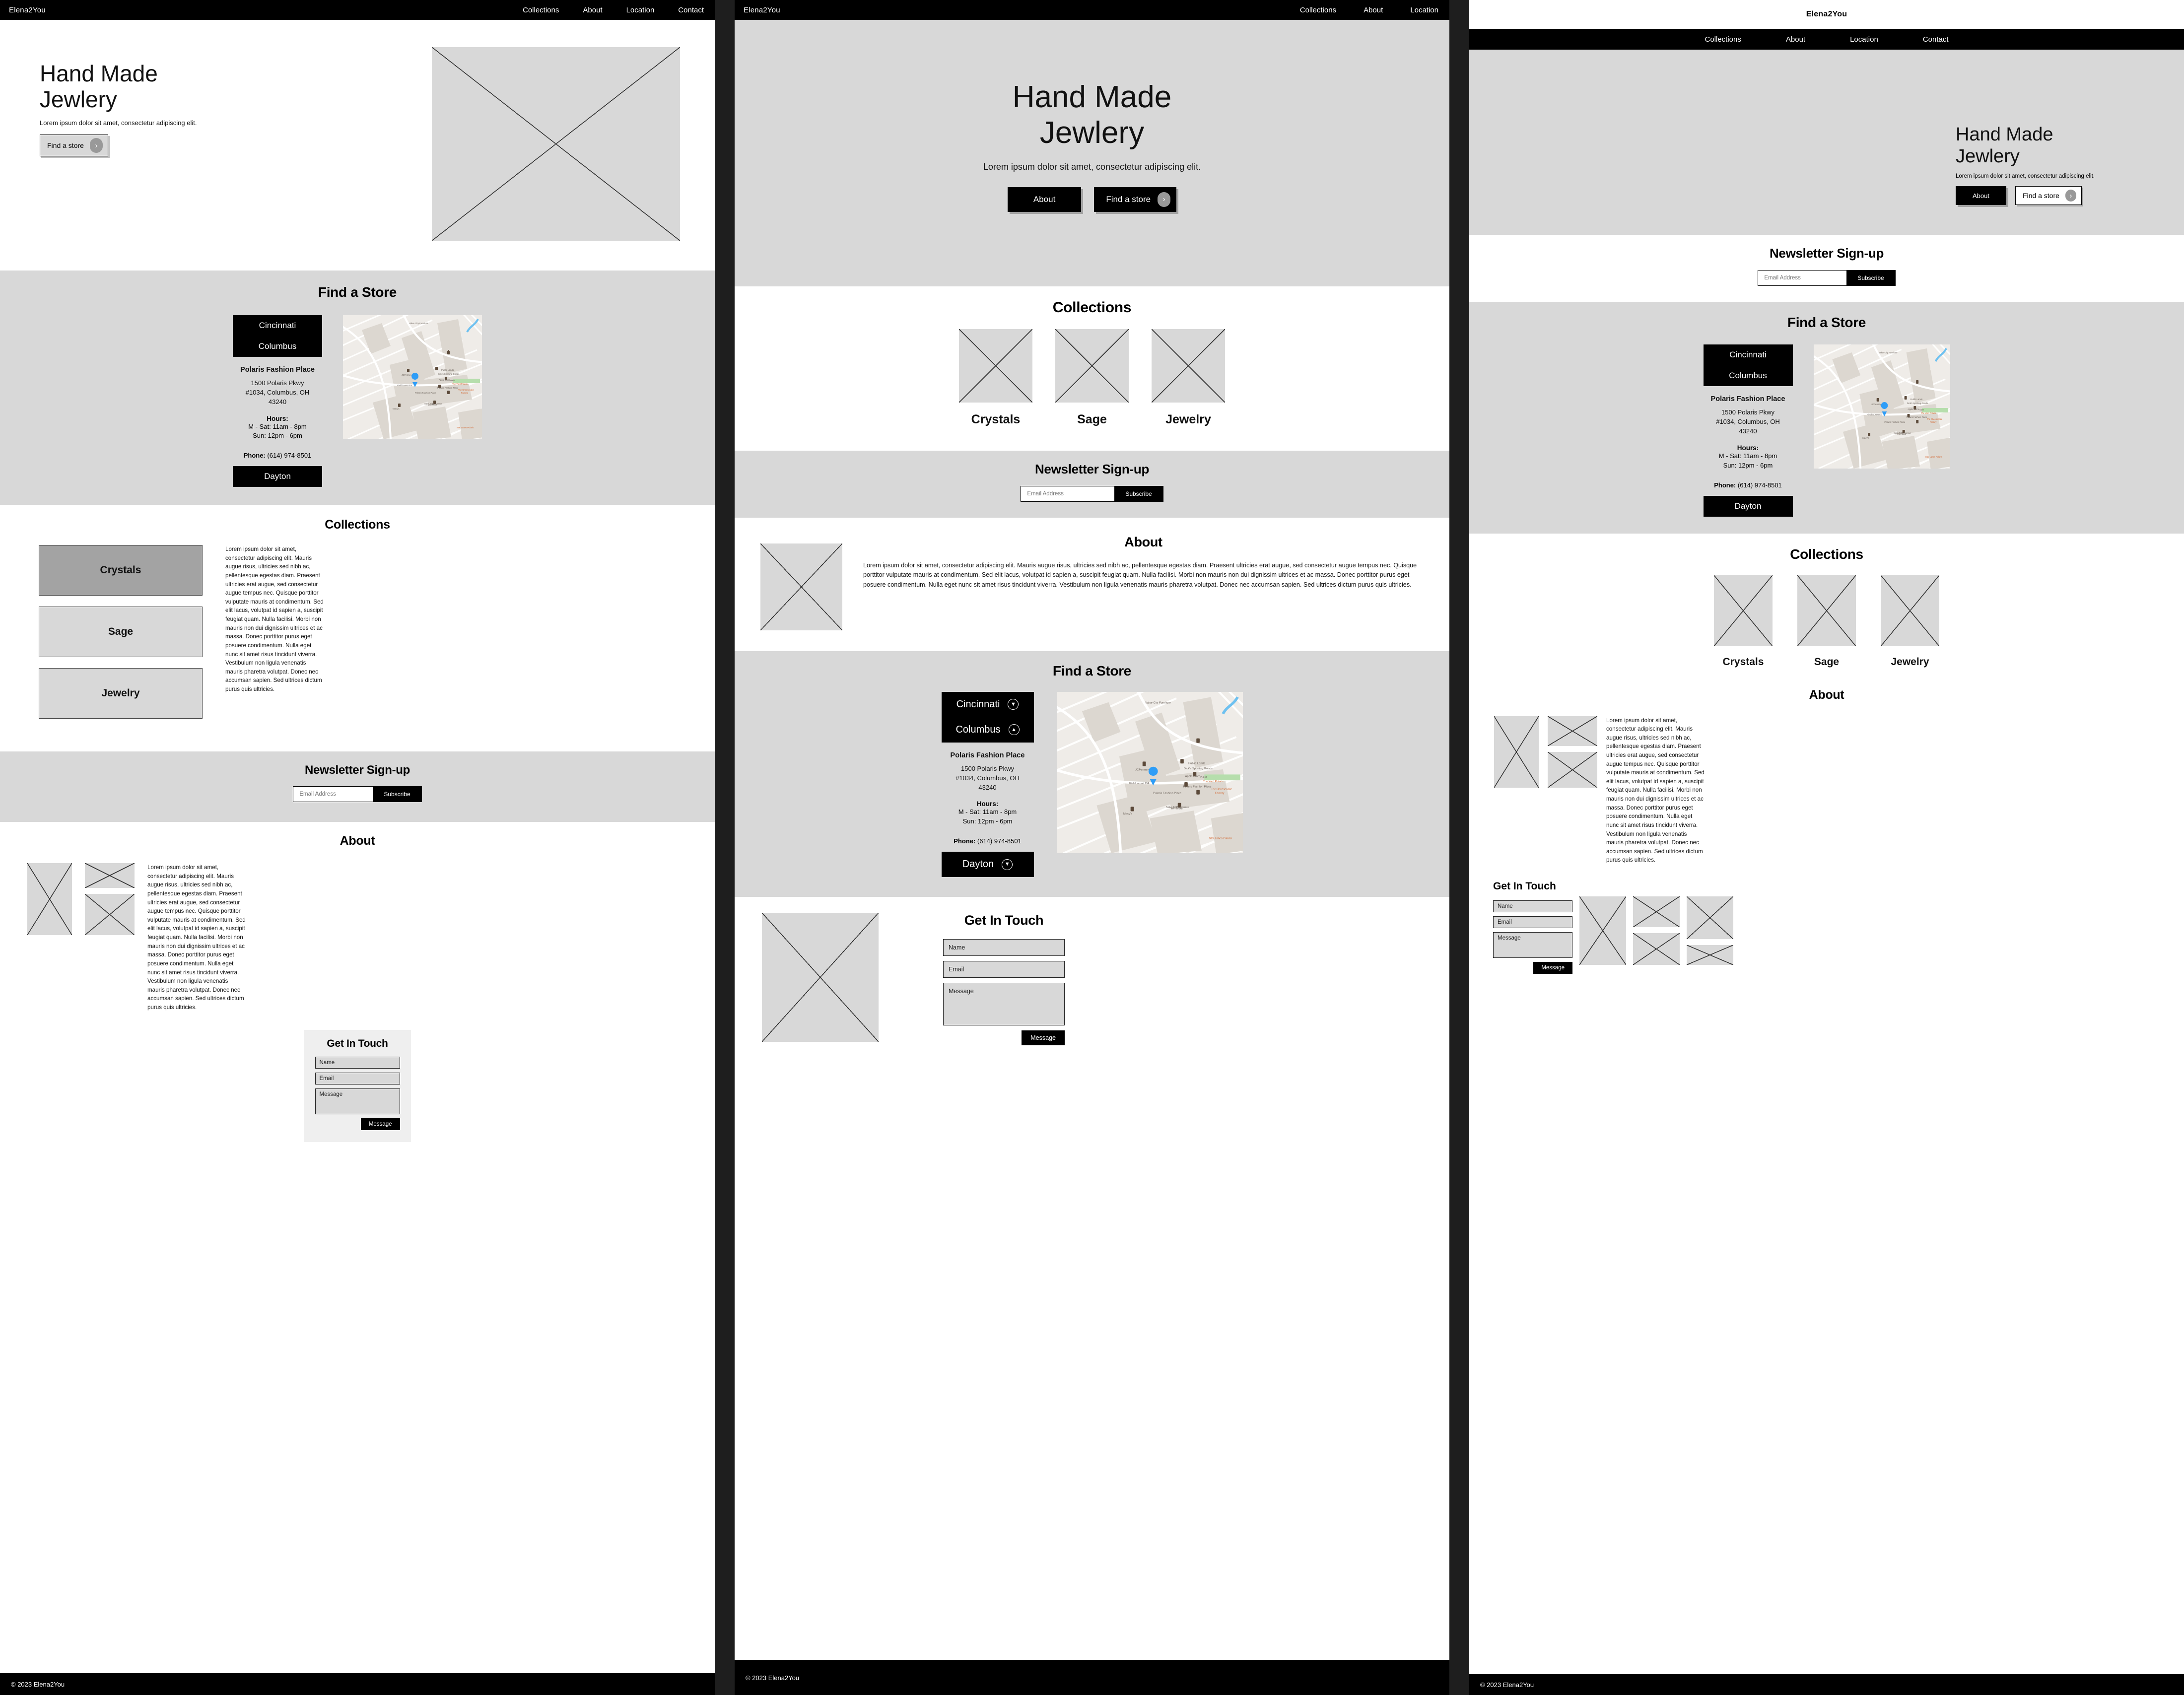  I want to click on city-option-dayton: Dayton, so click(277, 476).